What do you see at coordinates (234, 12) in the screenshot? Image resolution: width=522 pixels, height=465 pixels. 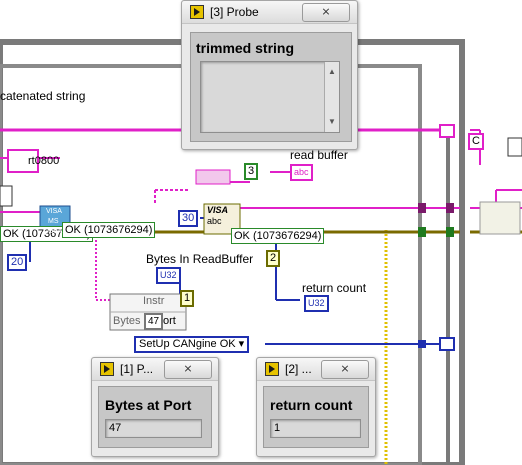 I see `probe-title: [3] Probe` at bounding box center [234, 12].